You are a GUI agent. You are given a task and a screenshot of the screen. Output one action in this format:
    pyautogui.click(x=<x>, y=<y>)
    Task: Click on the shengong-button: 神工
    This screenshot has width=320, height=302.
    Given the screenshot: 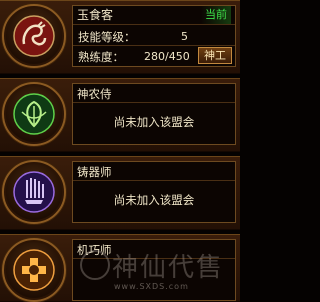 What is the action you would take?
    pyautogui.click(x=215, y=55)
    